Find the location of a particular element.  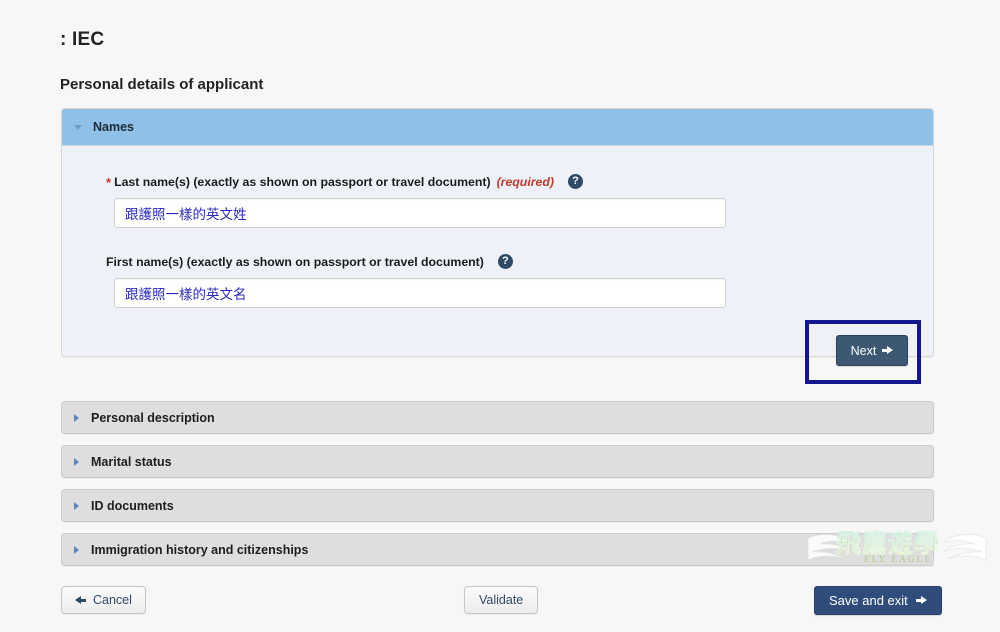

accordion-section-marital-status: Marital status is located at coordinates (497, 461).